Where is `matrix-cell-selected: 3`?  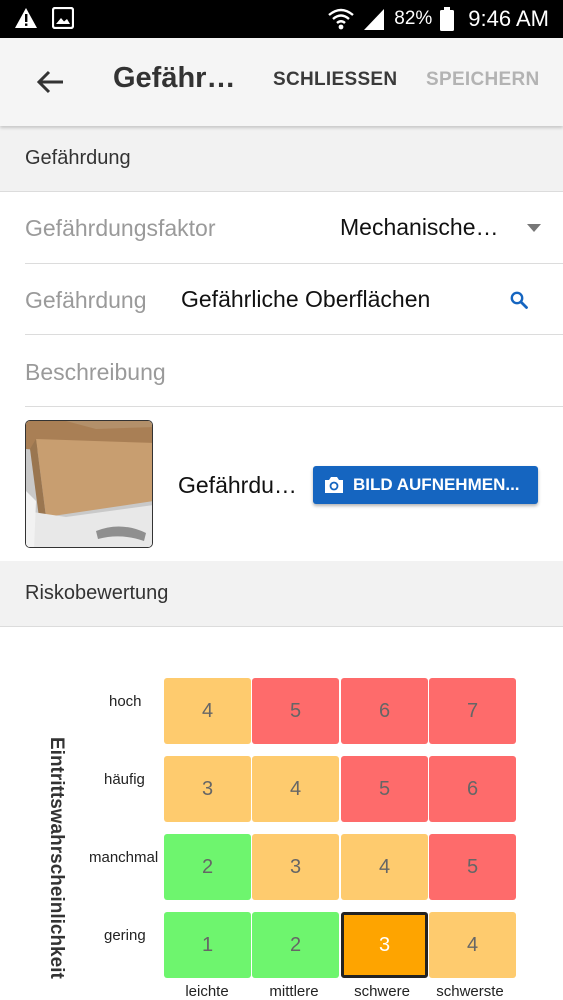 matrix-cell-selected: 3 is located at coordinates (384, 945).